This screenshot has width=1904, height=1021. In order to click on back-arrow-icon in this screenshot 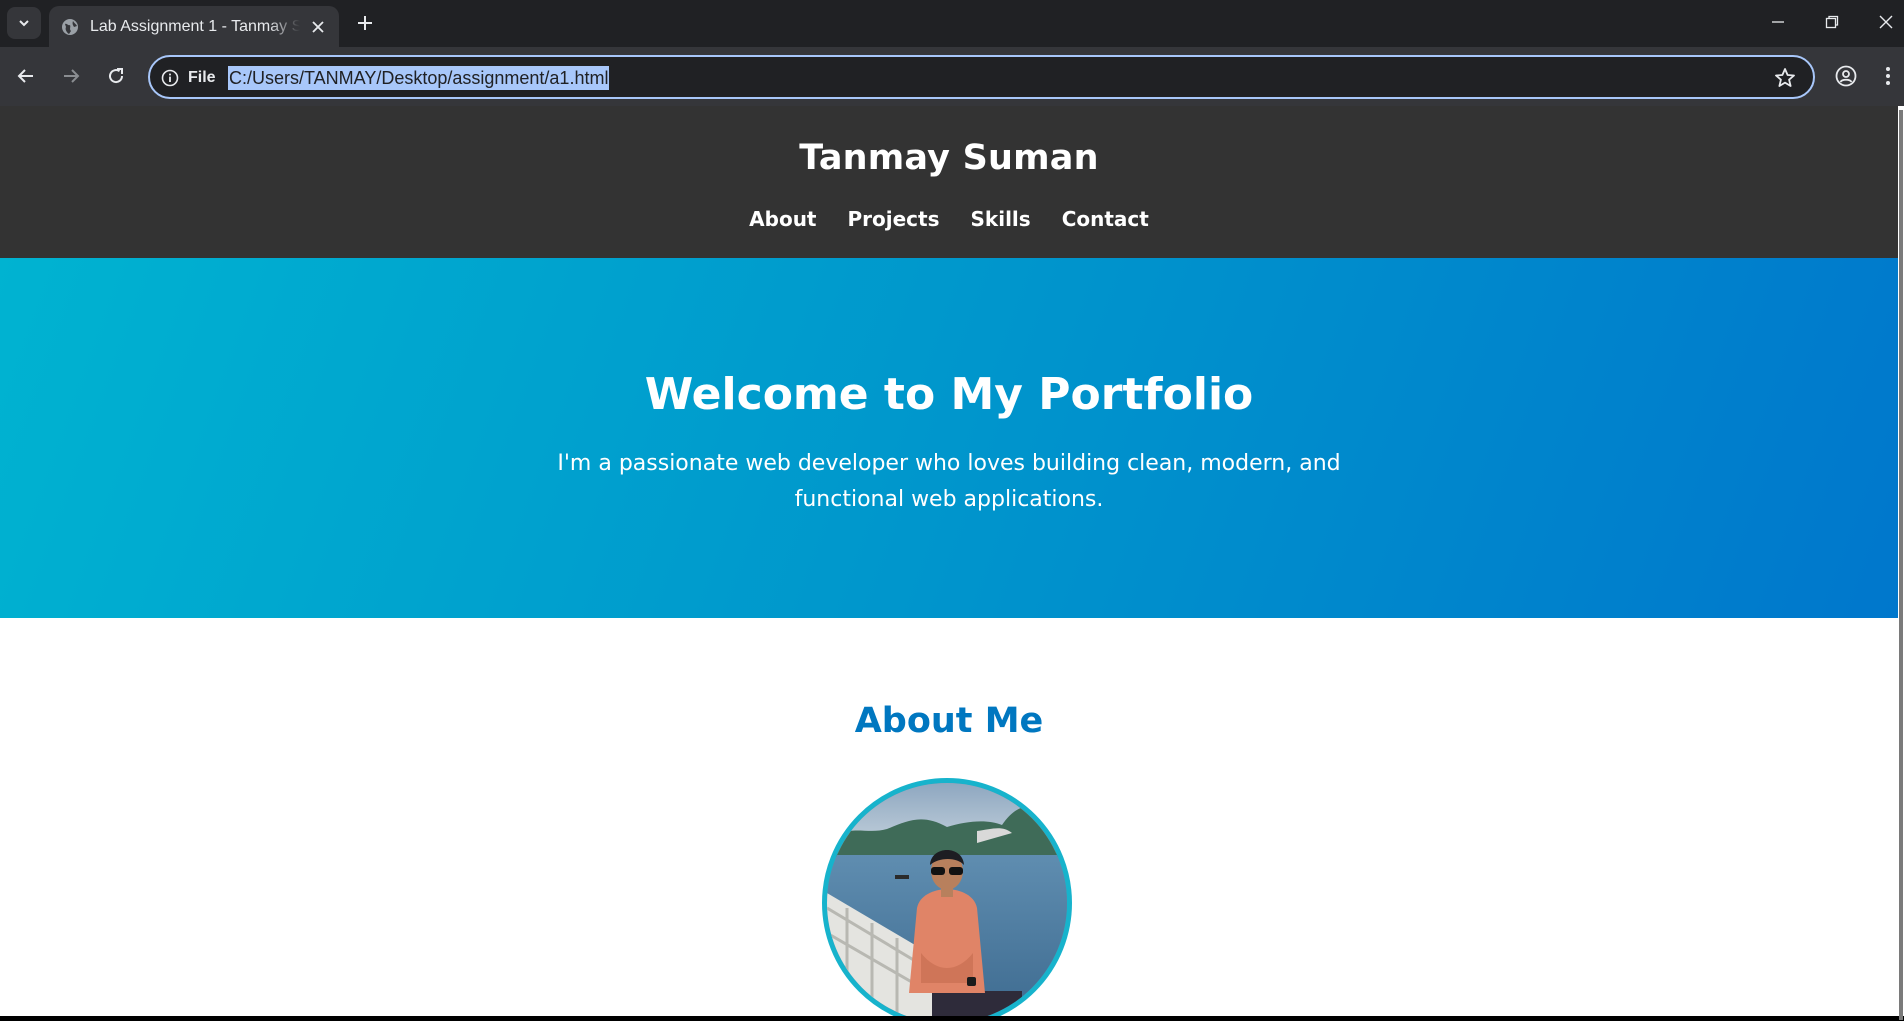, I will do `click(25, 76)`.